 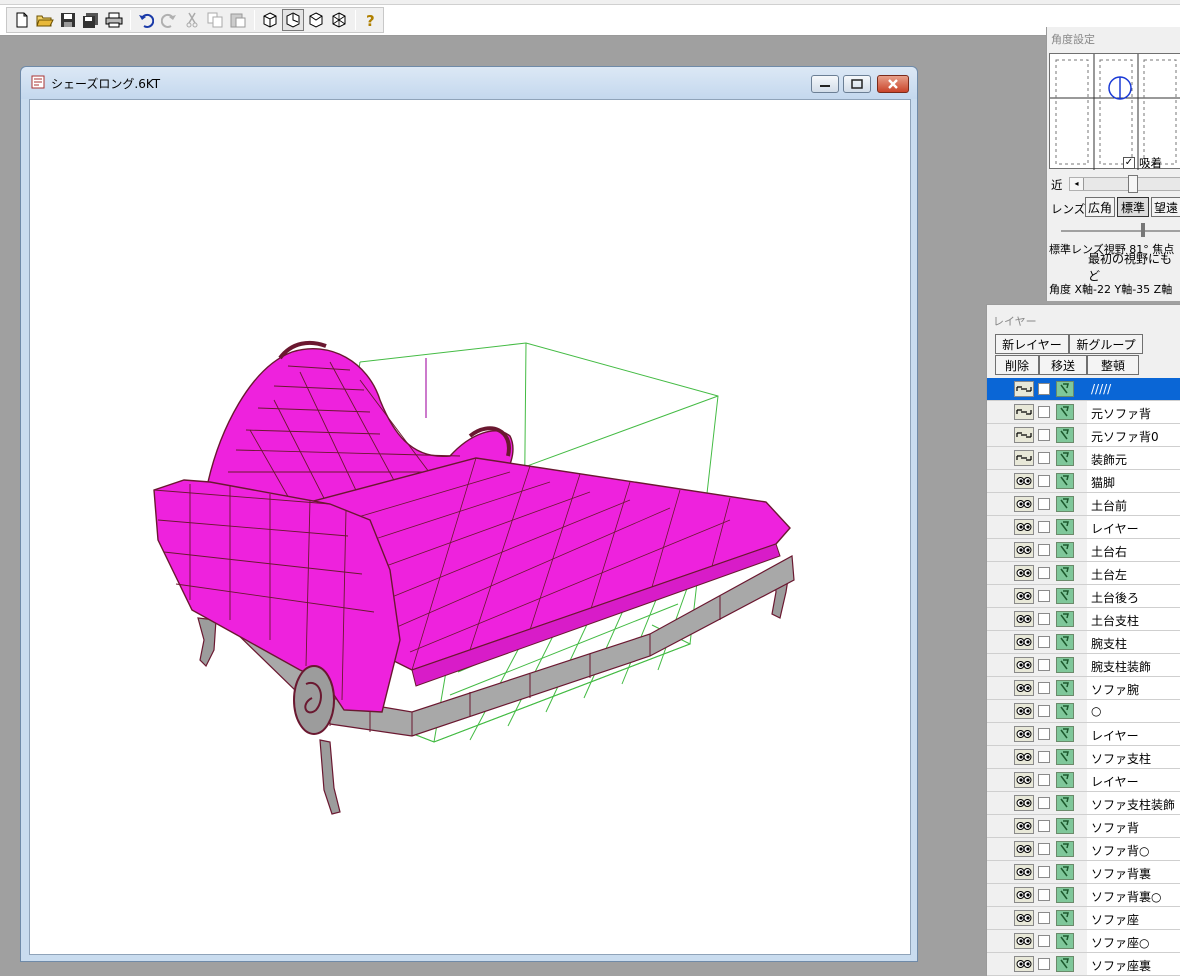 I want to click on angle-view-grid, so click(x=1114, y=111).